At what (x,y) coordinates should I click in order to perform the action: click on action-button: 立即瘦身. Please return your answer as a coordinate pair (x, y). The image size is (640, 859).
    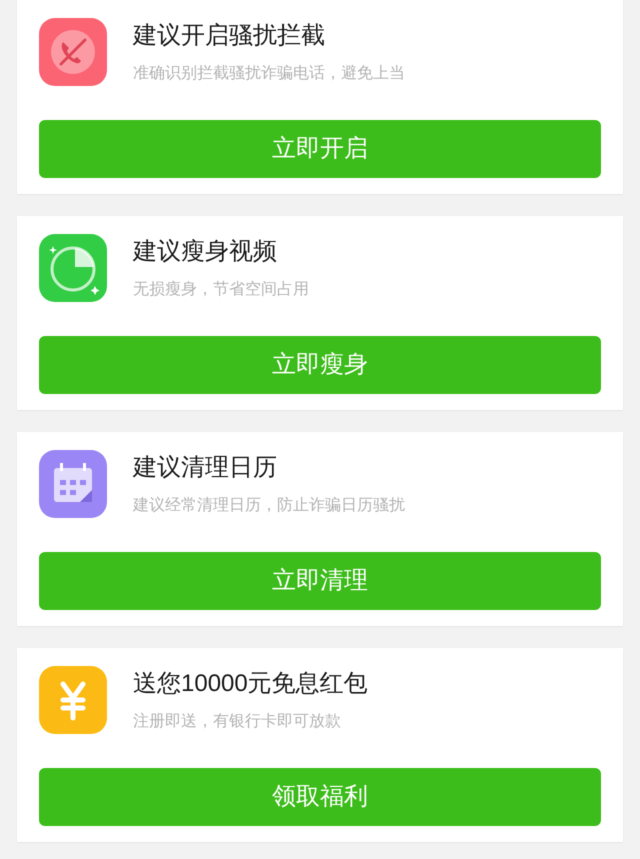
    Looking at the image, I should click on (320, 365).